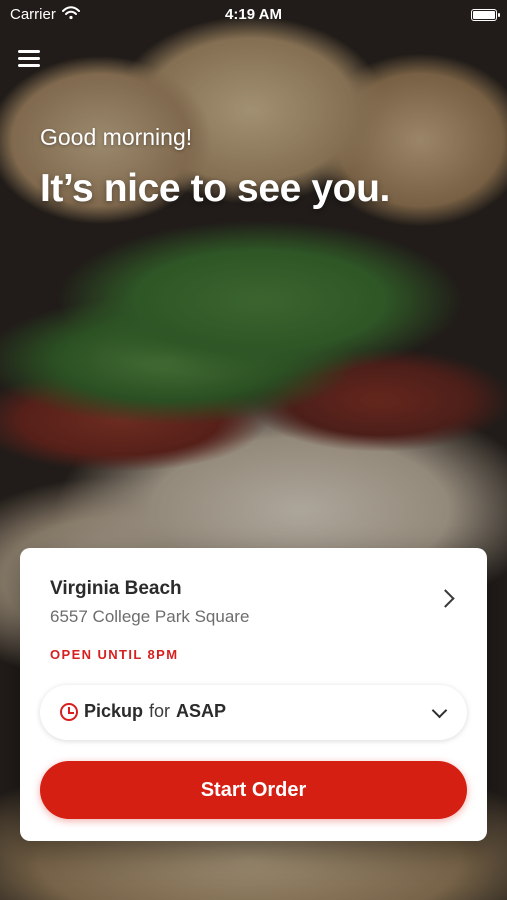  What do you see at coordinates (114, 654) in the screenshot?
I see `open-hours-label: OPEN UNTIL 8PM` at bounding box center [114, 654].